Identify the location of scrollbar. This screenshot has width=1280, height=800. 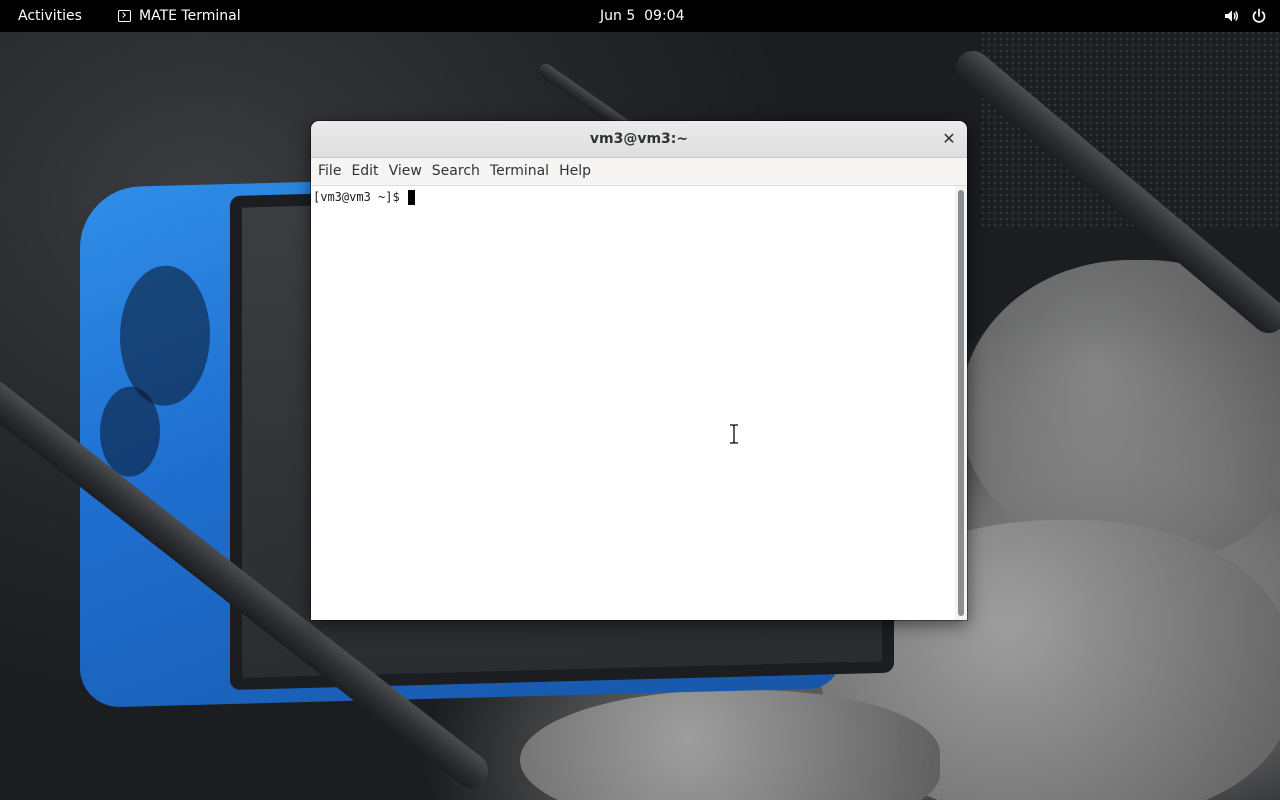
(961, 403).